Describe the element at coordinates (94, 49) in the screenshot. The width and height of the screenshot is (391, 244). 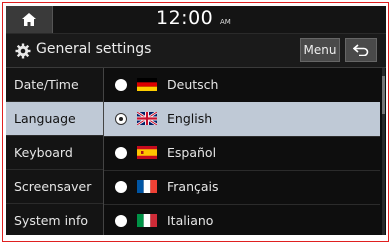
I see `page-title: General settings` at that location.